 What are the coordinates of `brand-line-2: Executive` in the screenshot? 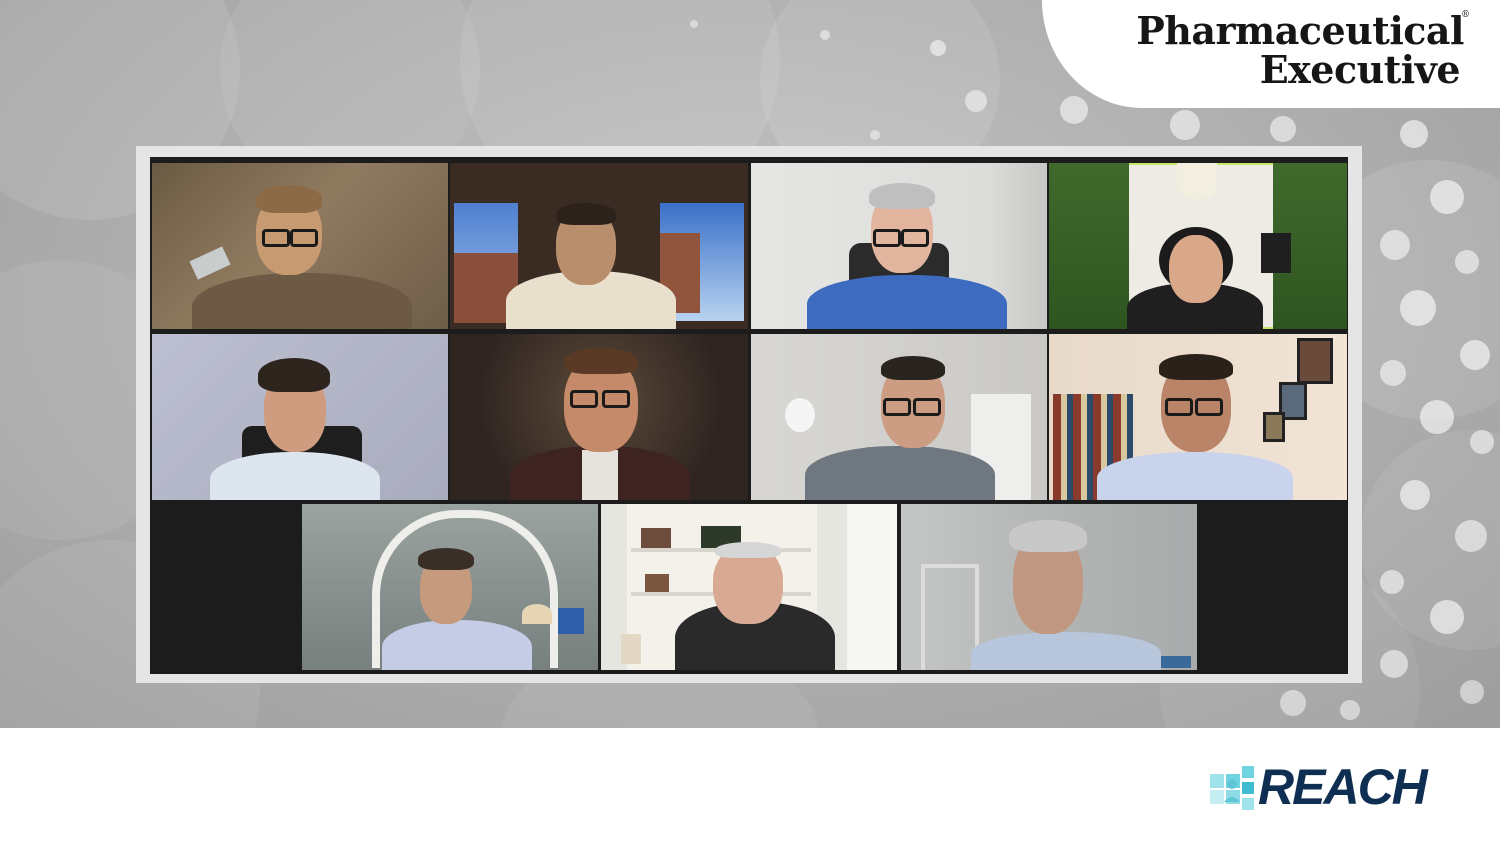 It's located at (1360, 69).